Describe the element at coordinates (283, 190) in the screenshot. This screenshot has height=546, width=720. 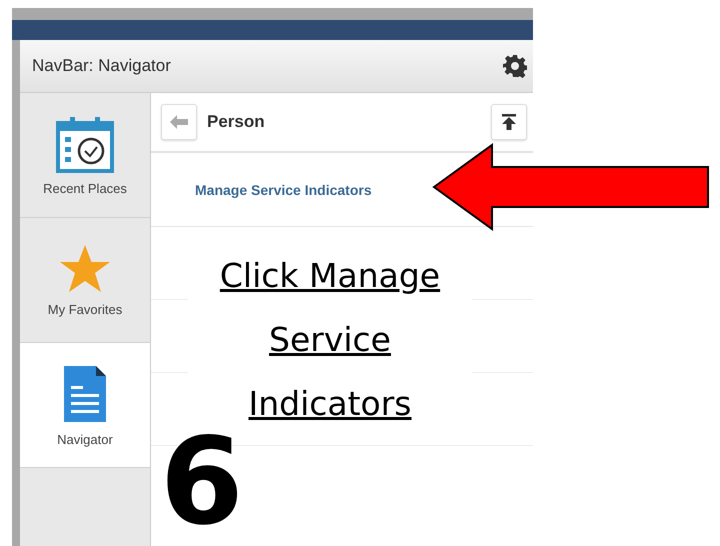
I see `menu-link: Manage Service Indicators` at that location.